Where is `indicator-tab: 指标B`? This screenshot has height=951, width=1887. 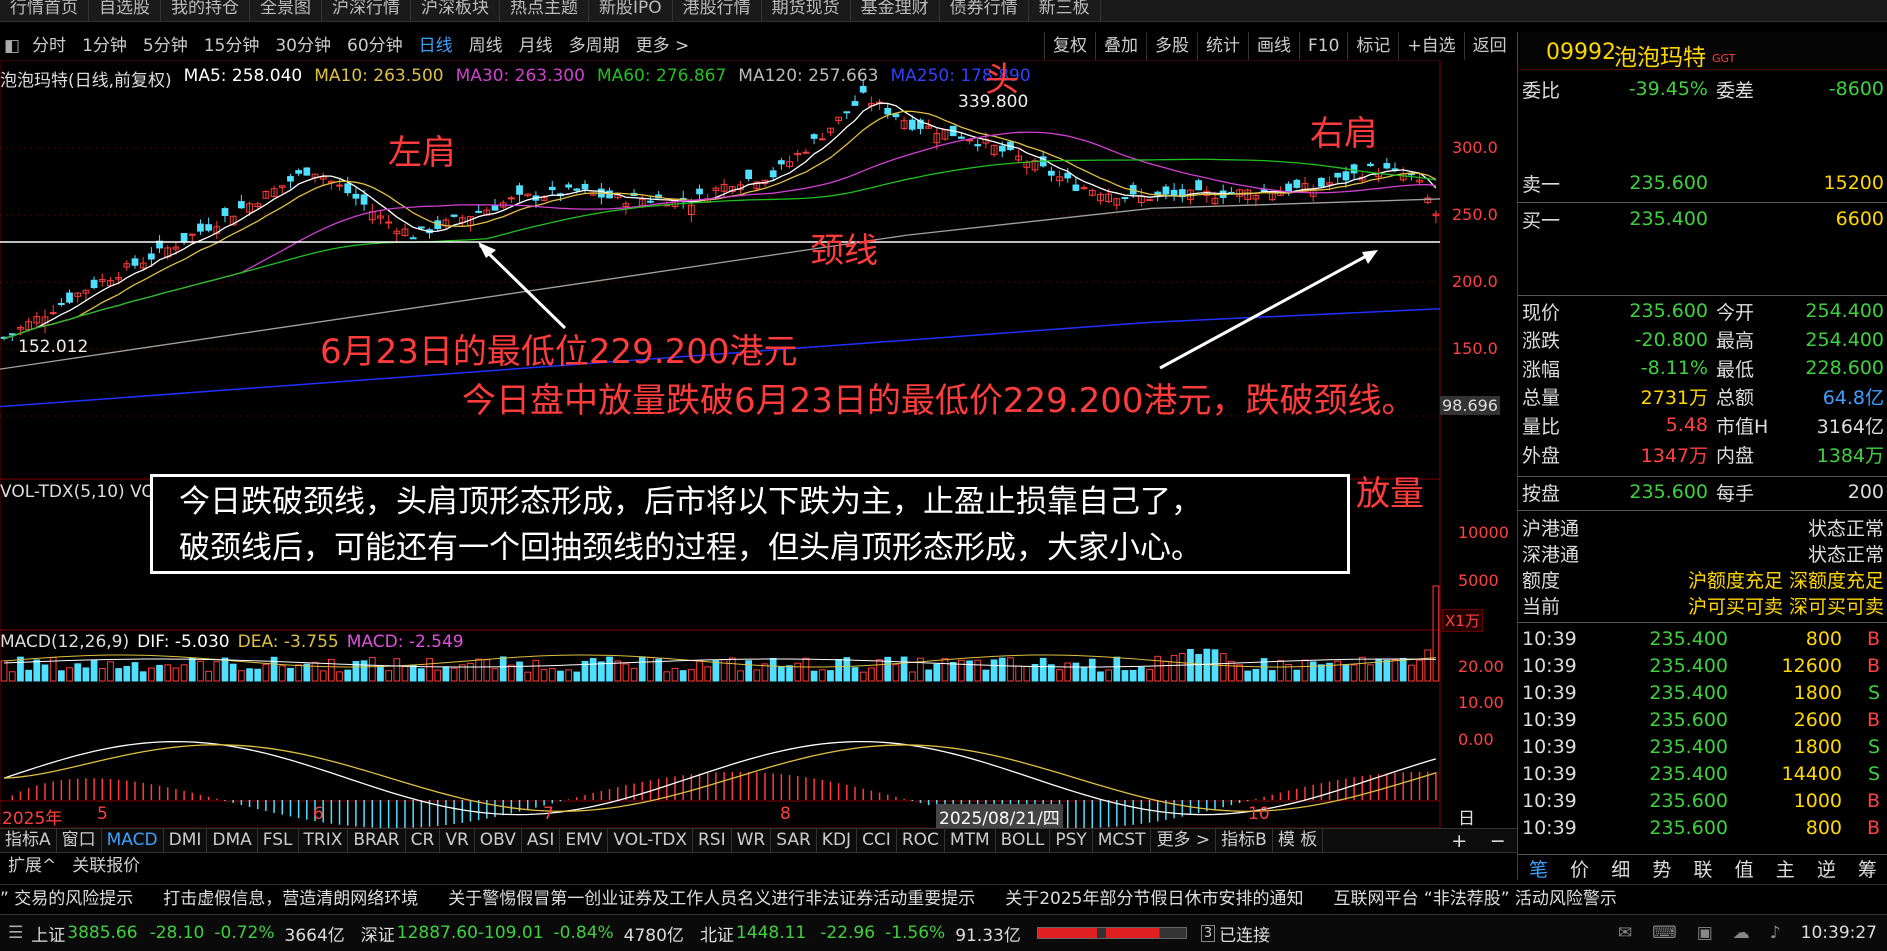 indicator-tab: 指标B is located at coordinates (1244, 840).